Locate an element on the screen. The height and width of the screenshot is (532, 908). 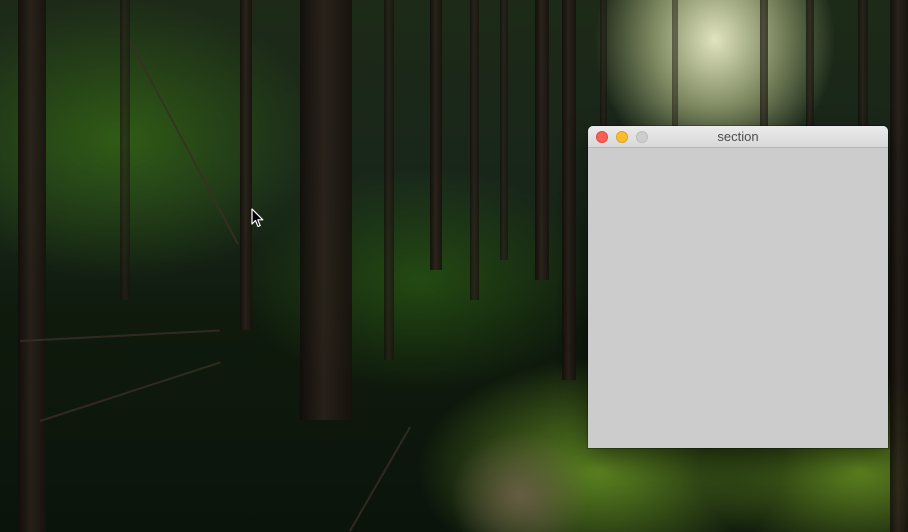
window-title: section is located at coordinates (738, 136).